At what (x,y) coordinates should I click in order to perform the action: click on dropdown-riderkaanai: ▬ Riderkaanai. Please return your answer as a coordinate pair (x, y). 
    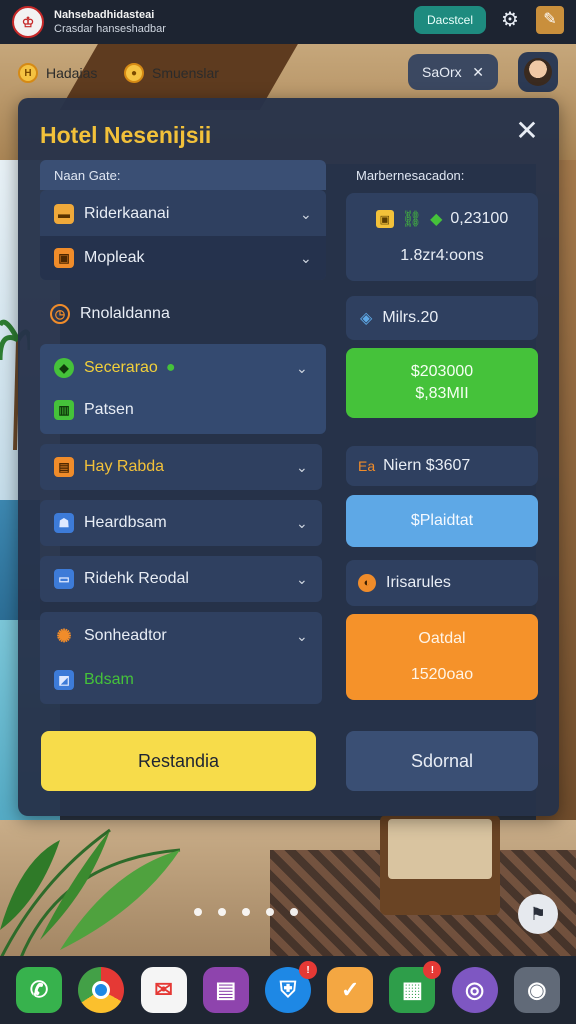
    Looking at the image, I should click on (111, 214).